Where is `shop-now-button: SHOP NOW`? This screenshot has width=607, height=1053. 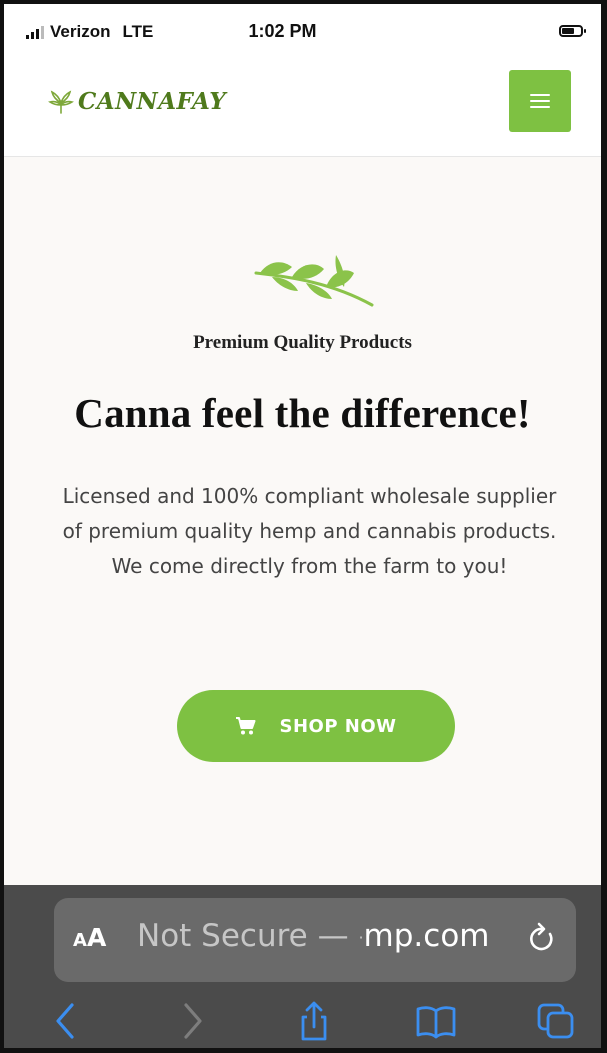 shop-now-button: SHOP NOW is located at coordinates (316, 726).